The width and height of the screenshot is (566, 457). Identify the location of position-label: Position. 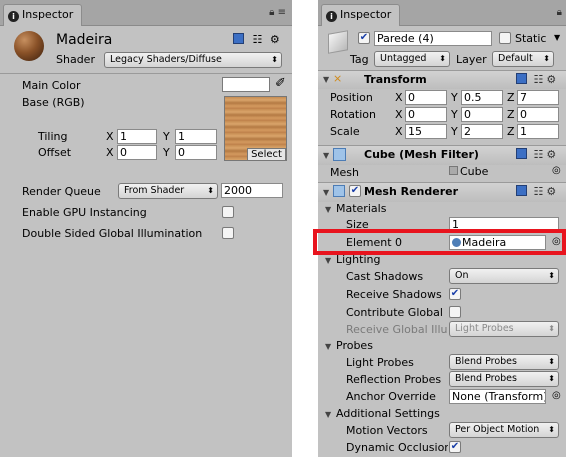
(351, 97).